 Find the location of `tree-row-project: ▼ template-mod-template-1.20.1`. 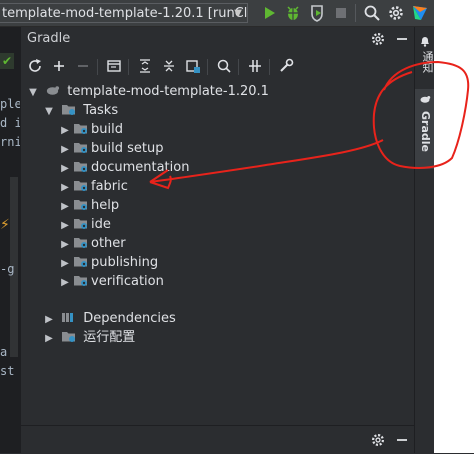

tree-row-project: ▼ template-mod-template-1.20.1 is located at coordinates (148, 92).